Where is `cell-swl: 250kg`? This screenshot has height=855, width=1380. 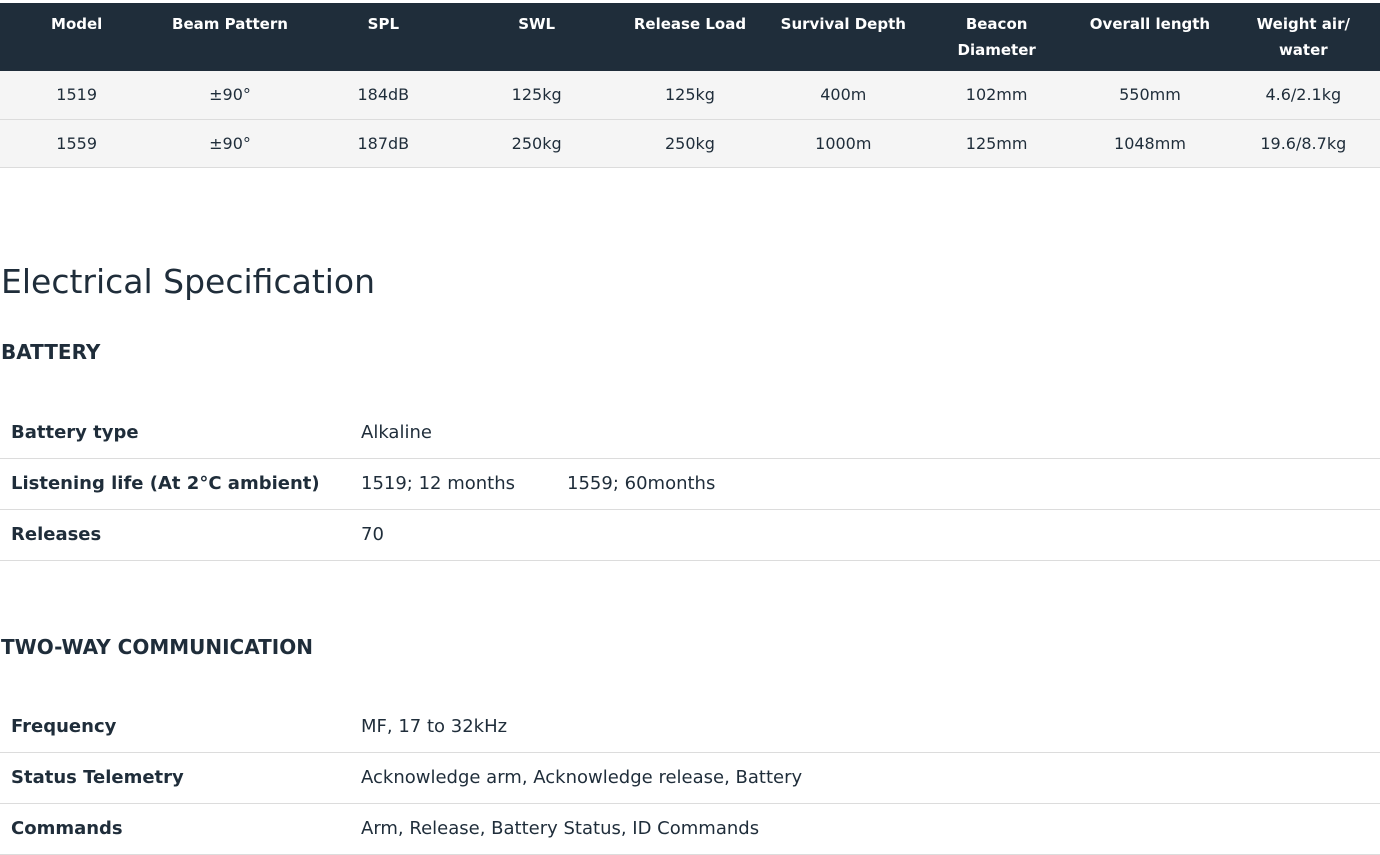 cell-swl: 250kg is located at coordinates (536, 143).